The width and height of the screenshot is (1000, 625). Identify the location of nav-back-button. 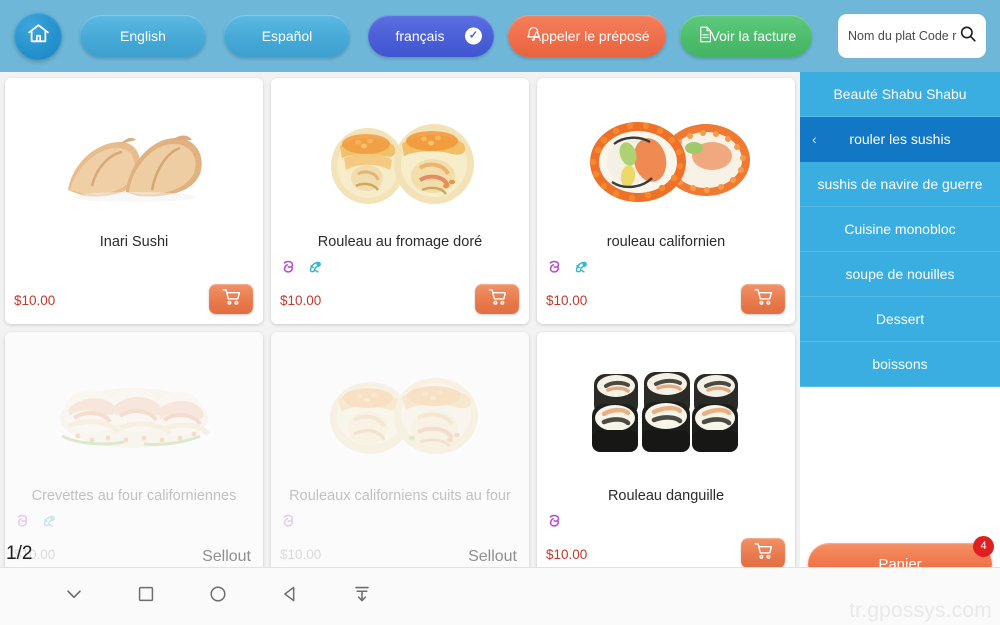
(290, 596).